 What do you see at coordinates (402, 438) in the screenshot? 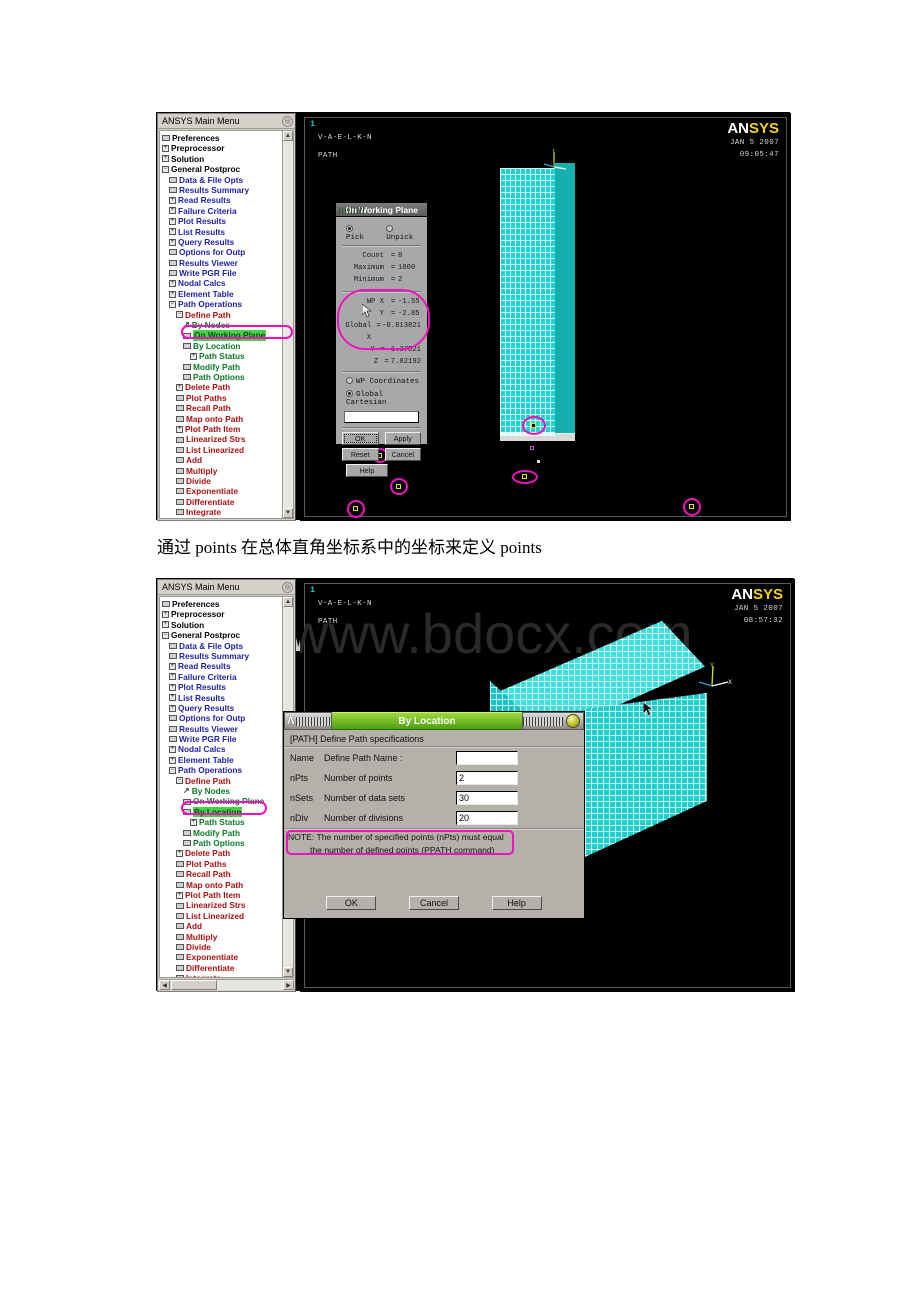
I see `apply-button-wp: Apply` at bounding box center [402, 438].